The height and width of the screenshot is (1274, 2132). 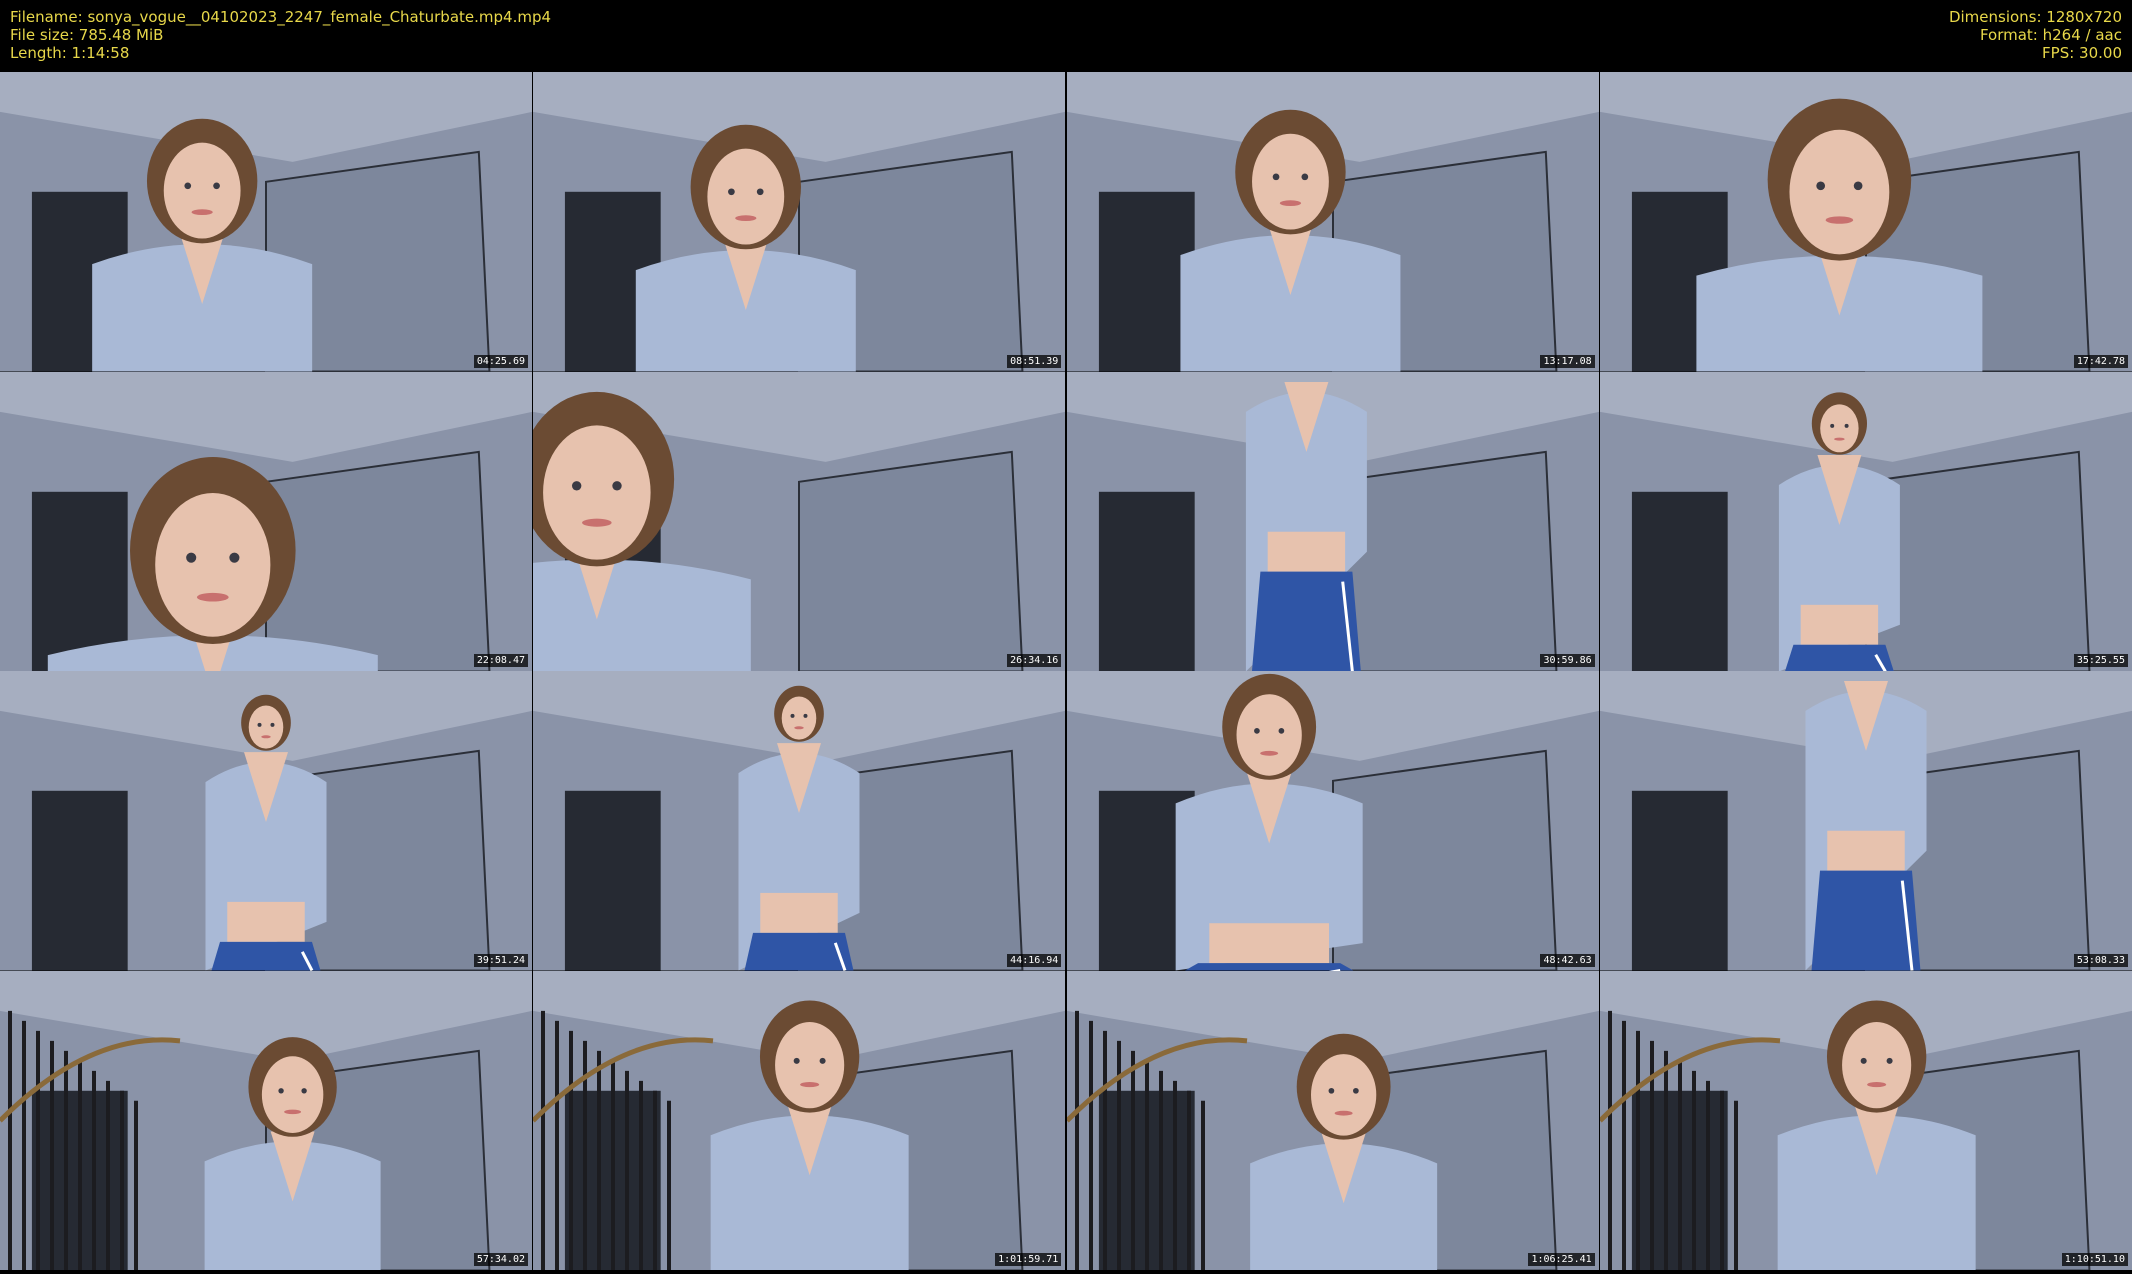 What do you see at coordinates (1034, 960) in the screenshot?
I see `timestamp-label: 44:16.94` at bounding box center [1034, 960].